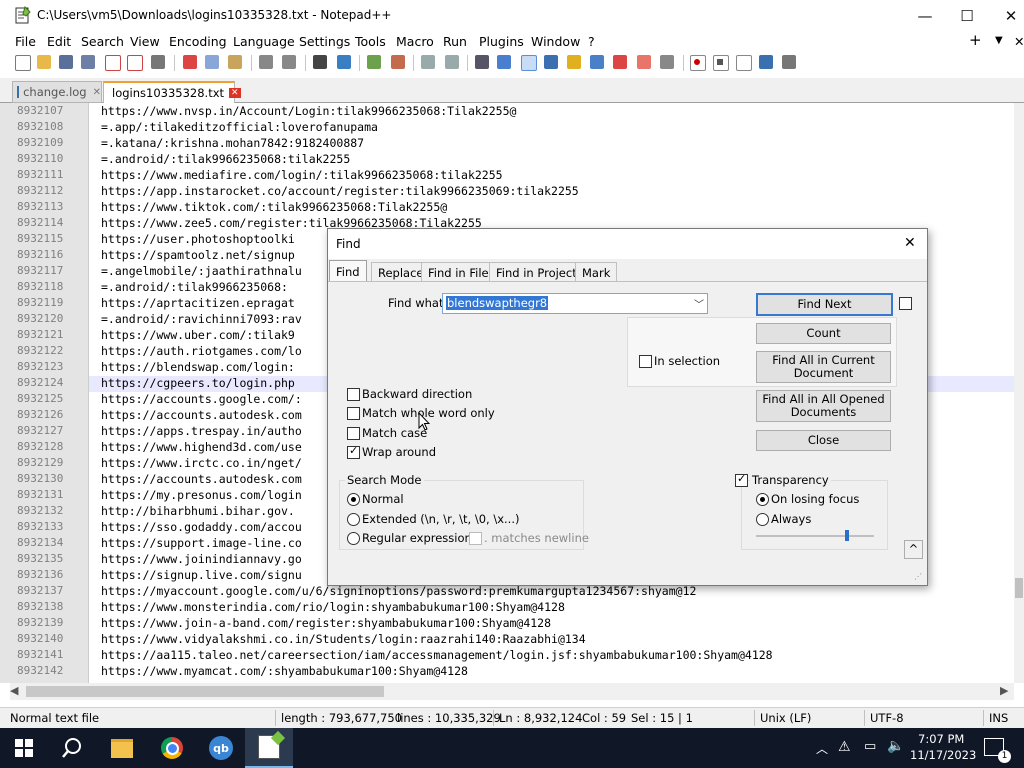  I want to click on chrome-button, so click(172, 748).